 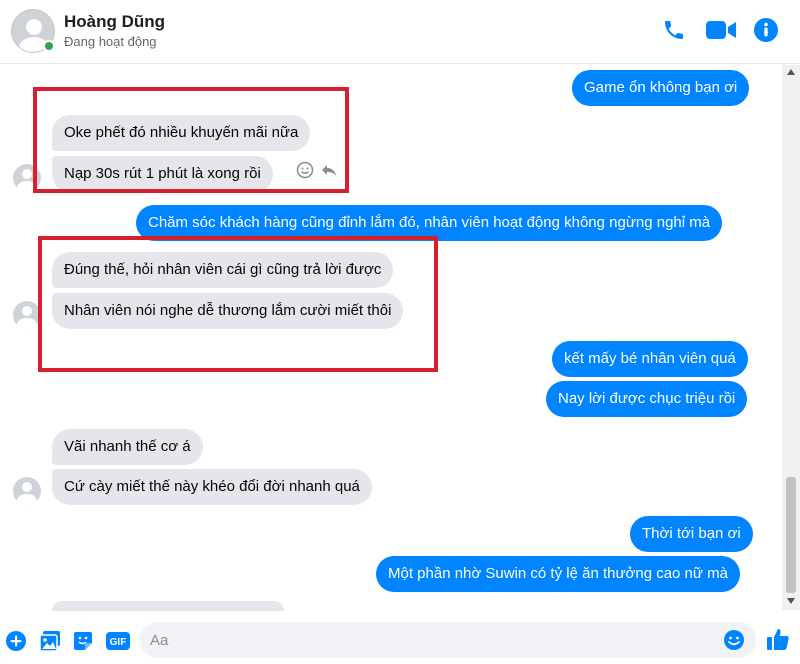 I want to click on scrollbar, so click(x=791, y=337).